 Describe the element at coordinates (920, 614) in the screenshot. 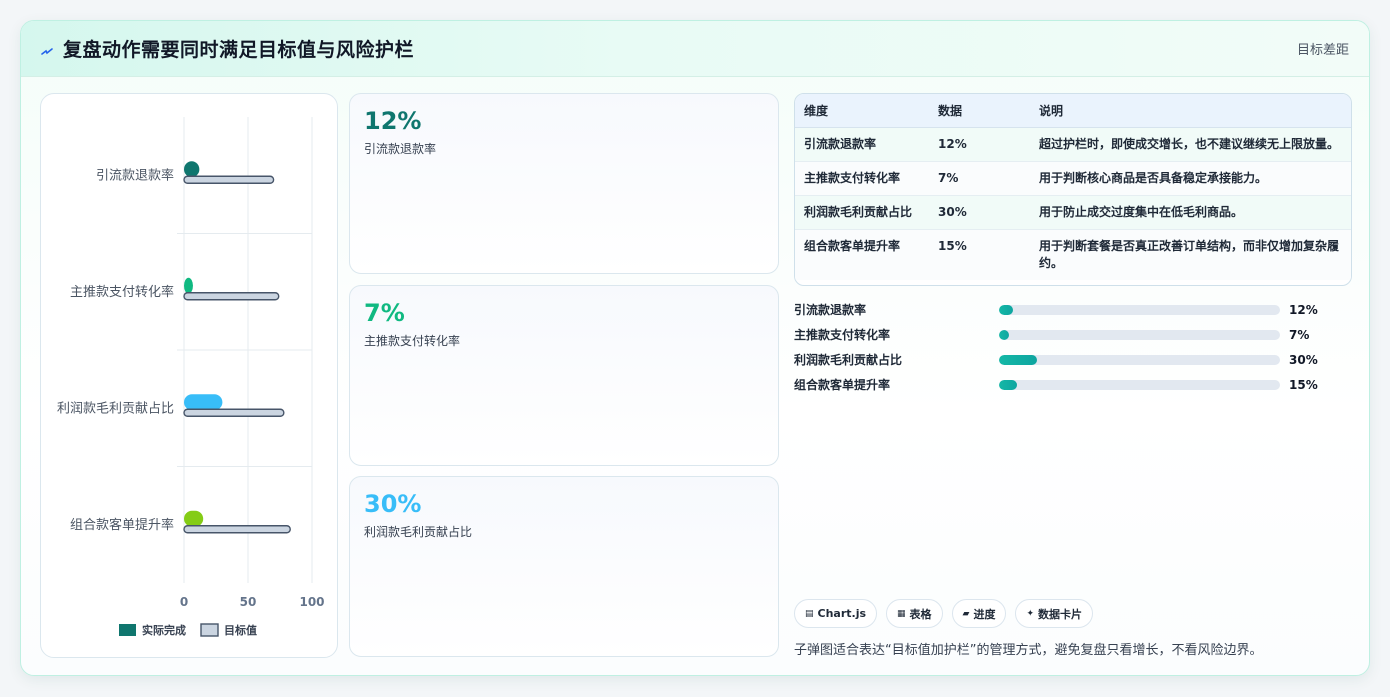

I see `tag-label: 表格` at that location.